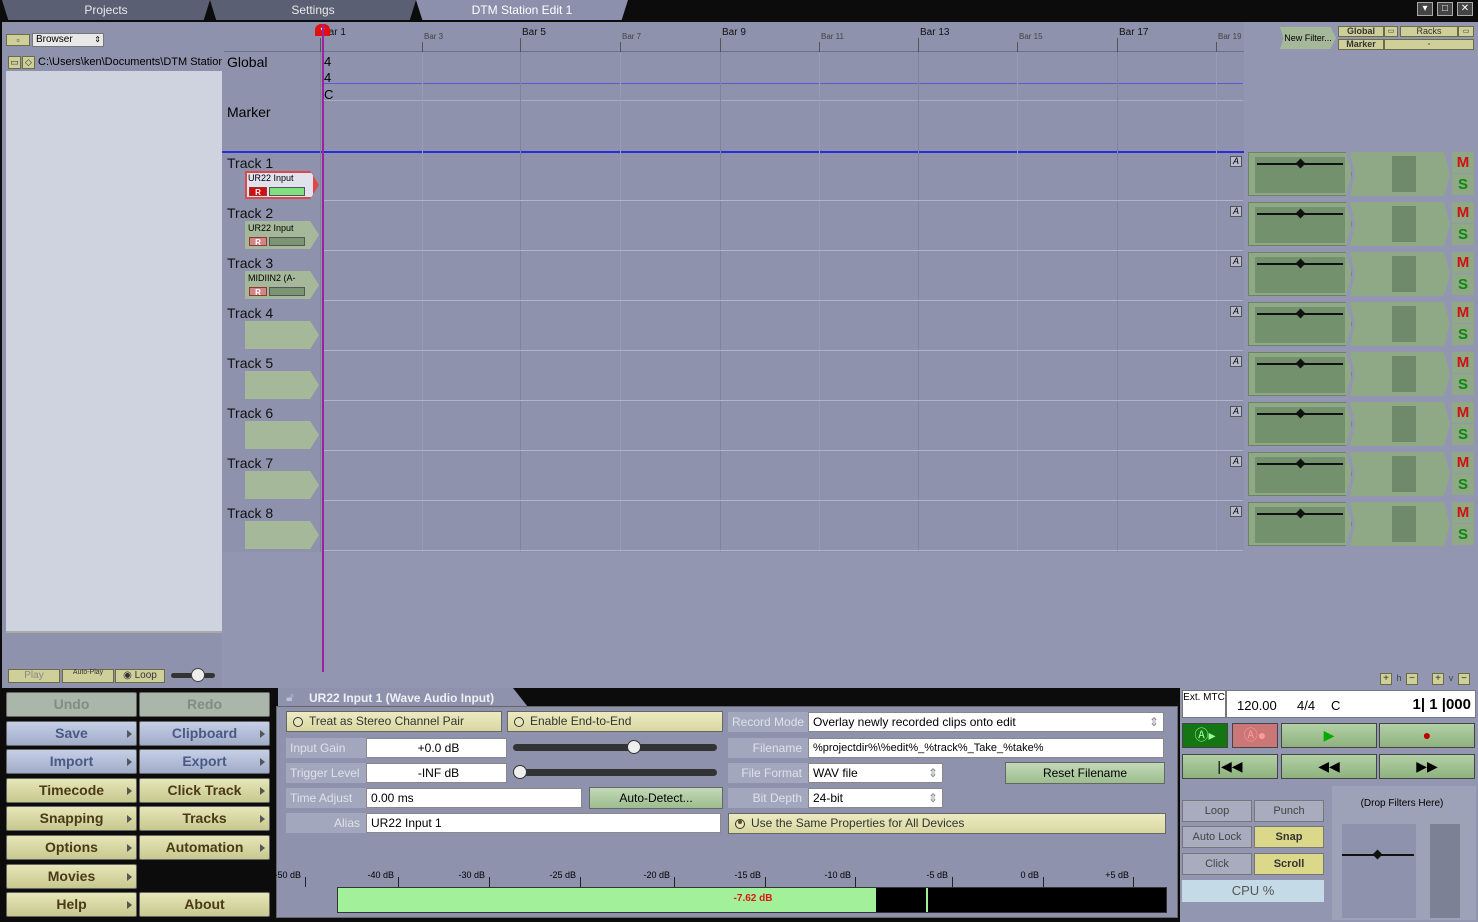 The height and width of the screenshot is (922, 1478). I want to click on time-adjust-field: 0.00 ms, so click(474, 798).